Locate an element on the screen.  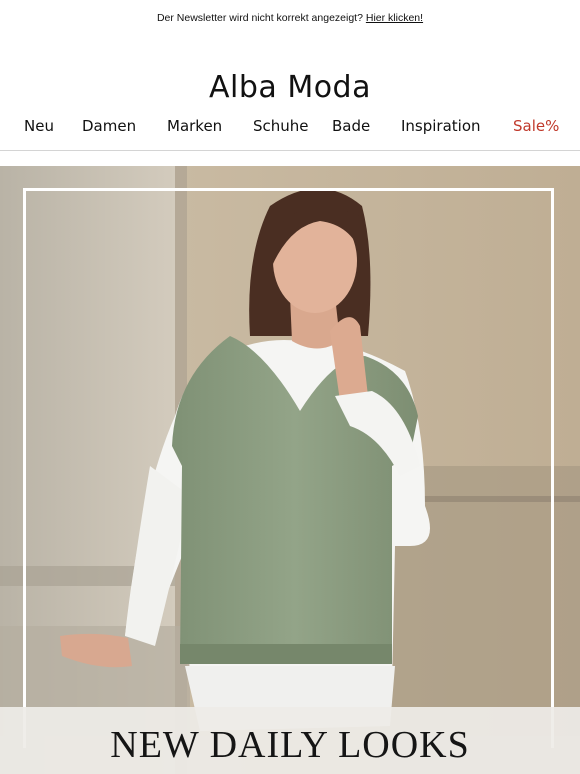
nav-item-bade: Bade is located at coordinates (351, 126).